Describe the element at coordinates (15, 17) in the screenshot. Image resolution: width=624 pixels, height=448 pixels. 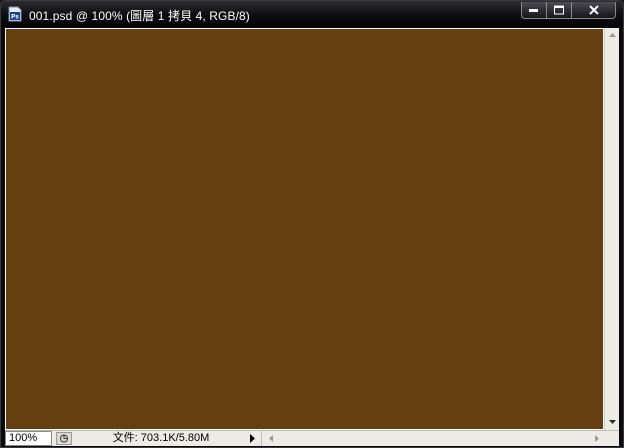
I see `svg-text: Ps` at that location.